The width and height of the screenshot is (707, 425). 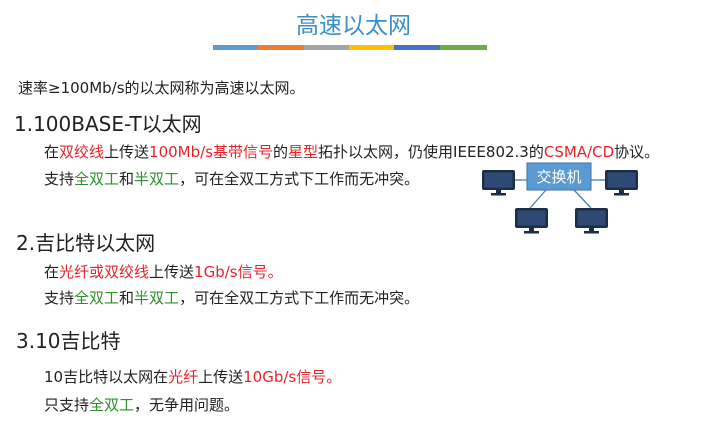 I want to click on intro-text: 速率≥100Mb/s的以太网称为高速以太网。, so click(x=161, y=88).